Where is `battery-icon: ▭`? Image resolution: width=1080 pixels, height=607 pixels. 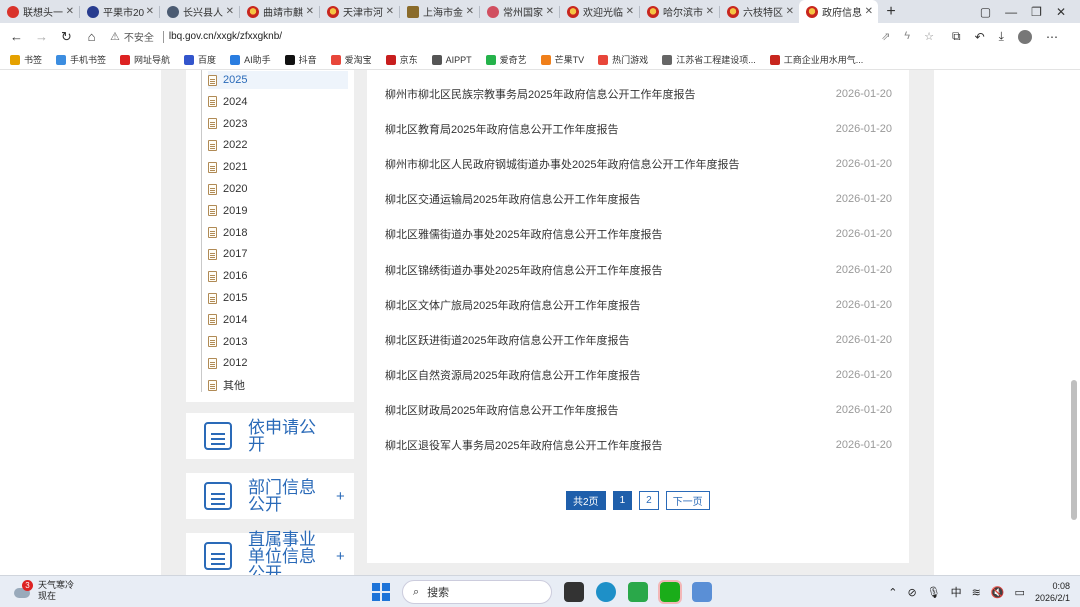 battery-icon: ▭ is located at coordinates (1020, 592).